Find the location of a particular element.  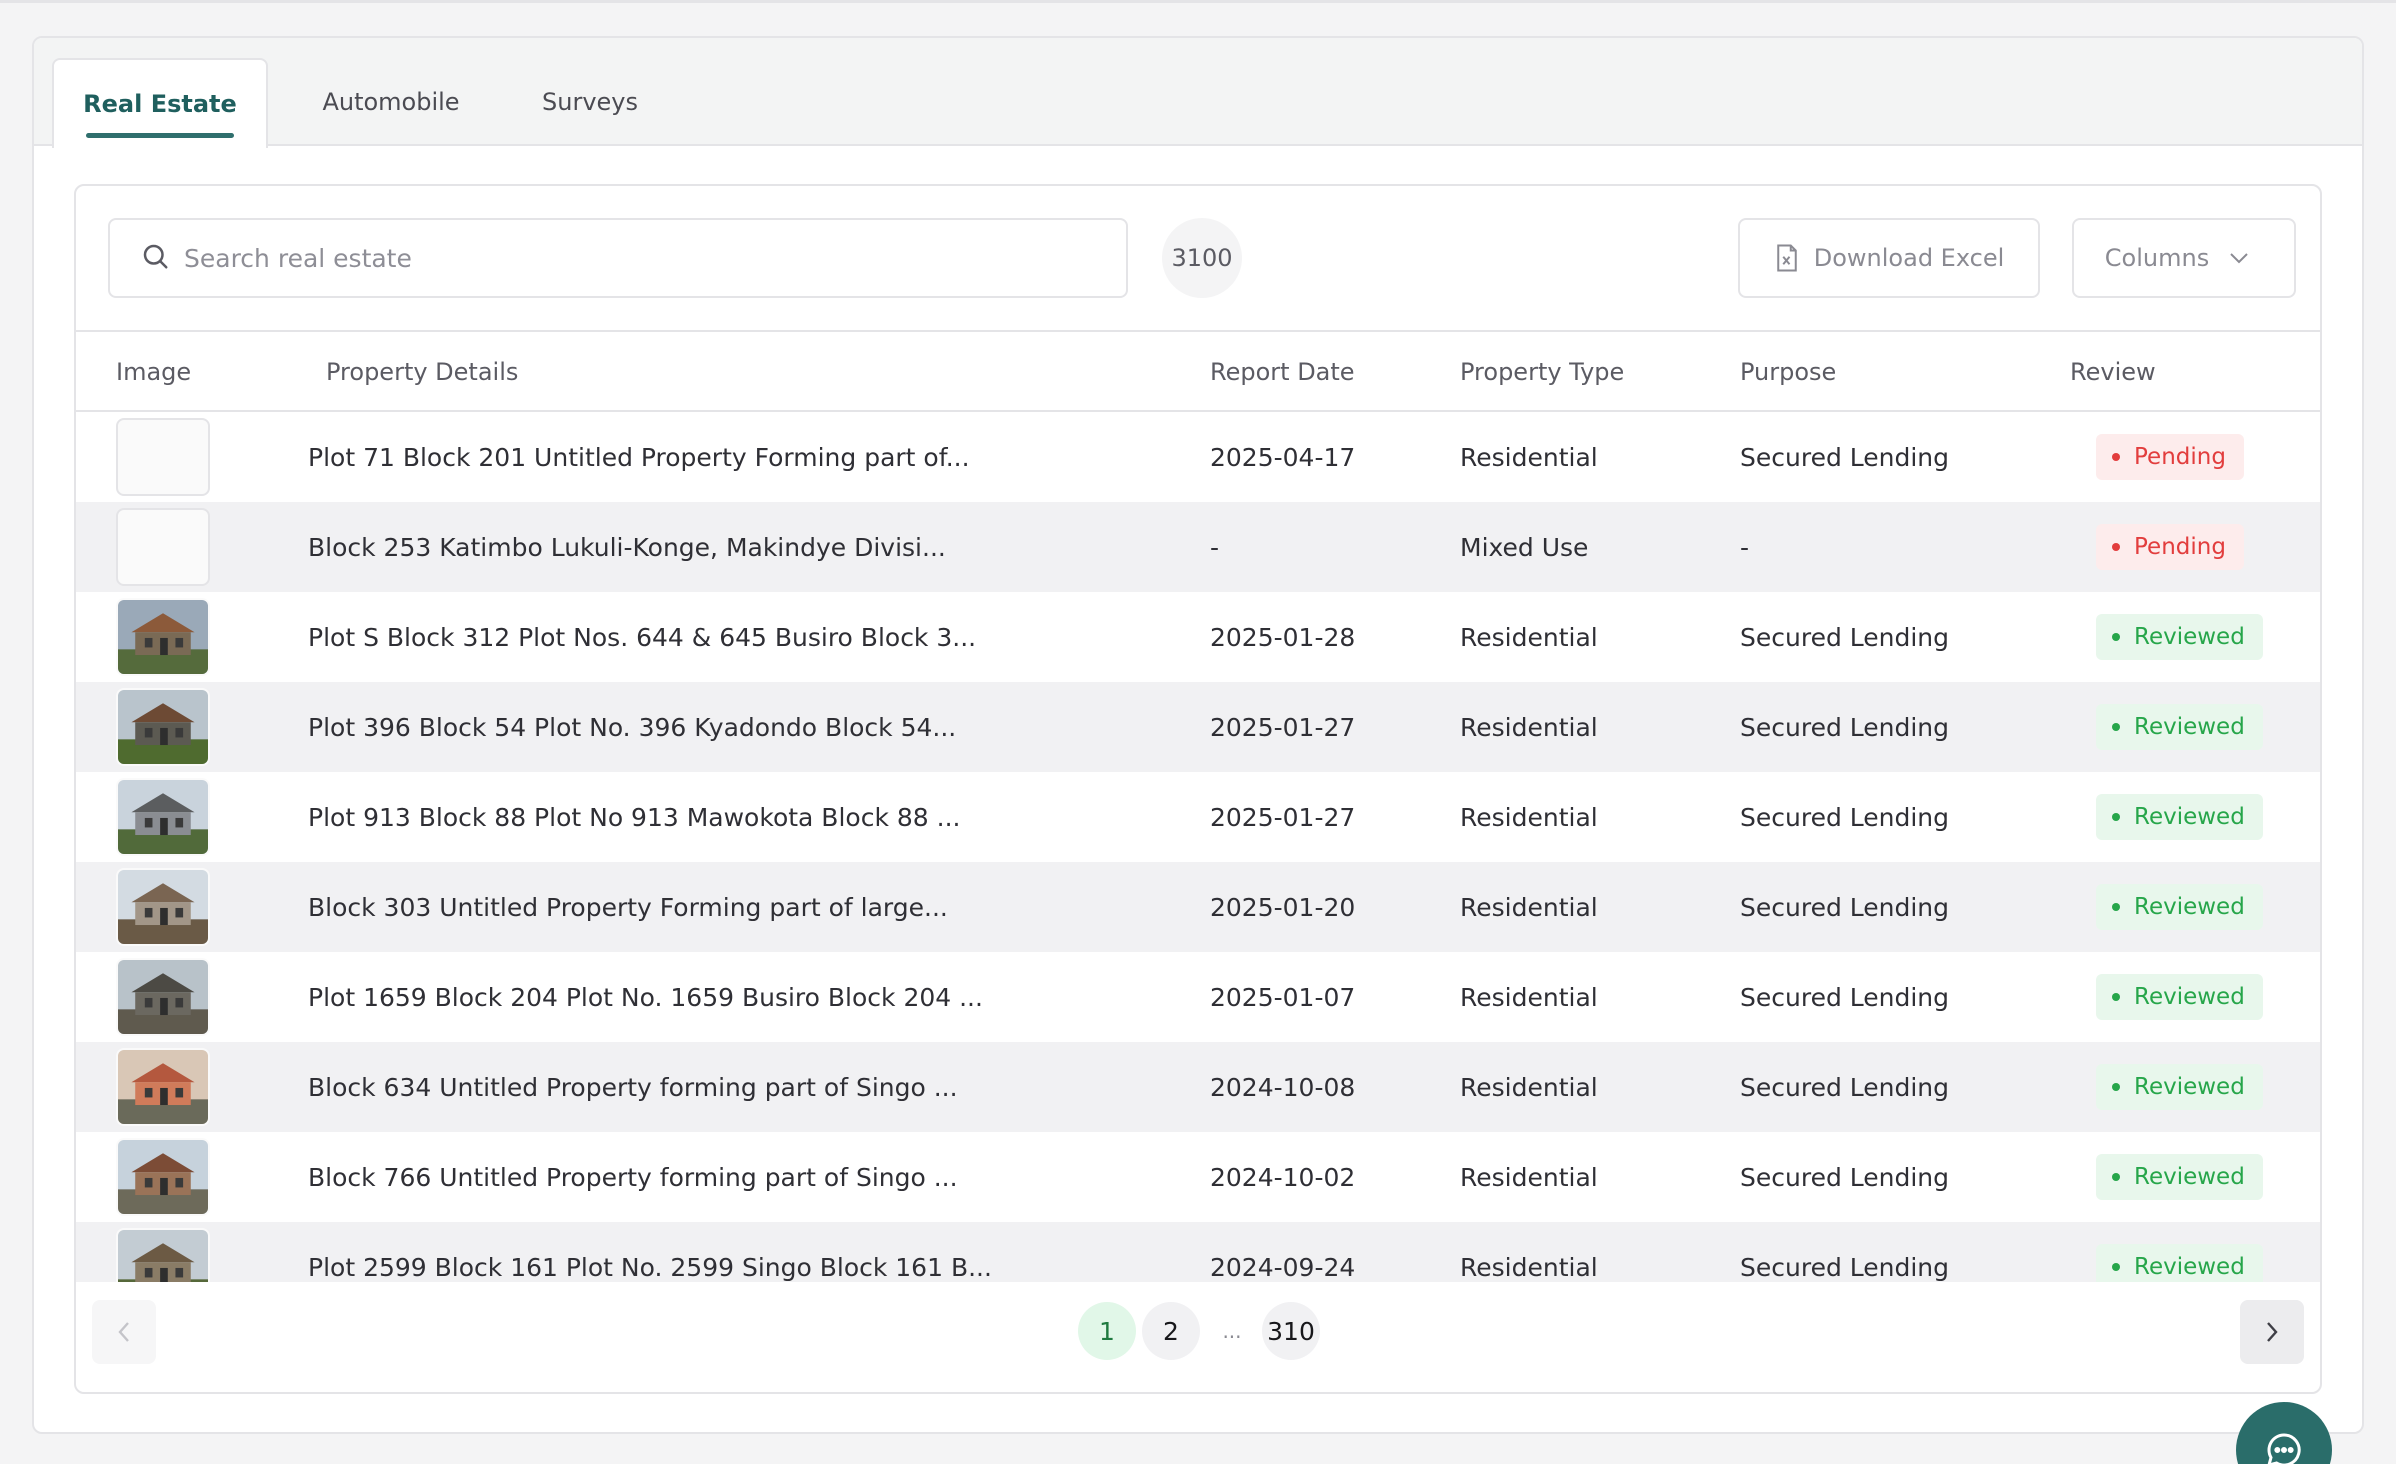

next-page-button is located at coordinates (2272, 1332).